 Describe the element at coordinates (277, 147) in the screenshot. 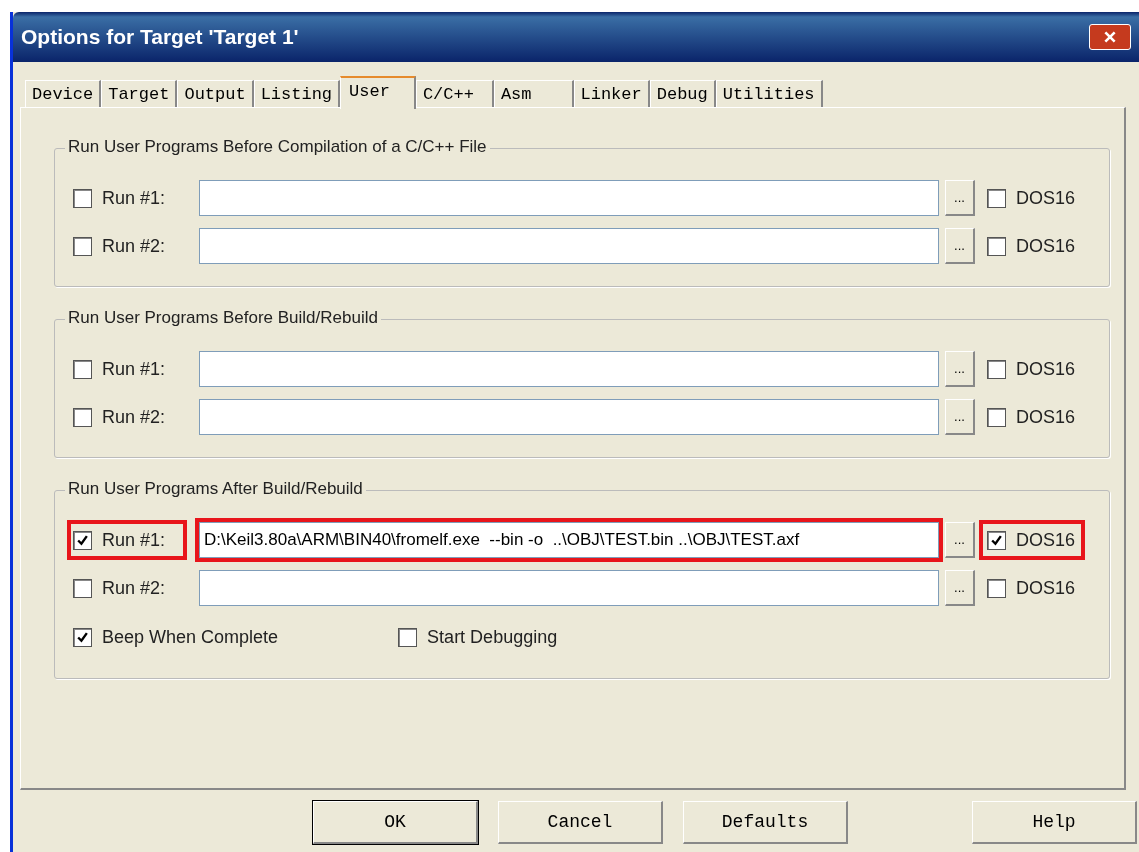

I see `group-title: Run User Programs Before Compilation of a C/C++ File` at that location.